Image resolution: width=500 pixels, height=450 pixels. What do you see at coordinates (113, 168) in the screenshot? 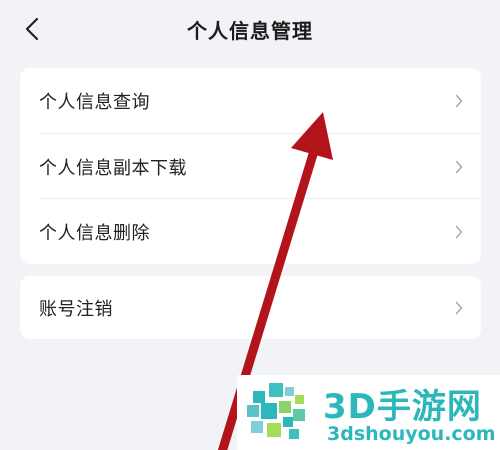
I see `menu-item-label: 个人信息副本下载` at bounding box center [113, 168].